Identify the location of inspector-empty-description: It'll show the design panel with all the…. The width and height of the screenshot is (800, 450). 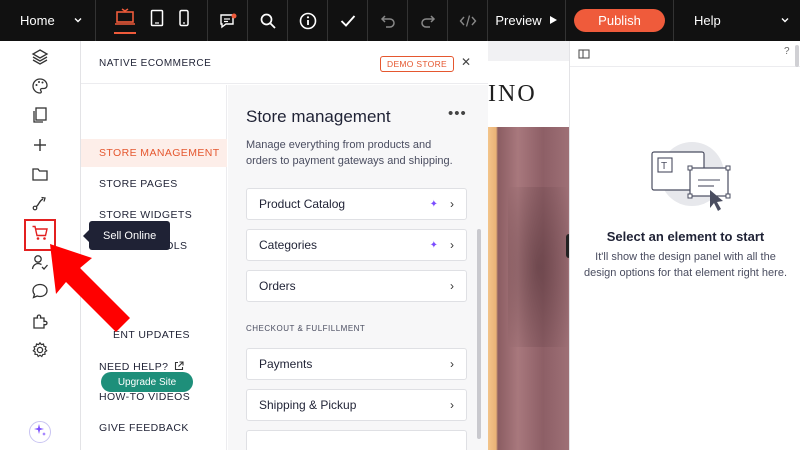
(685, 265).